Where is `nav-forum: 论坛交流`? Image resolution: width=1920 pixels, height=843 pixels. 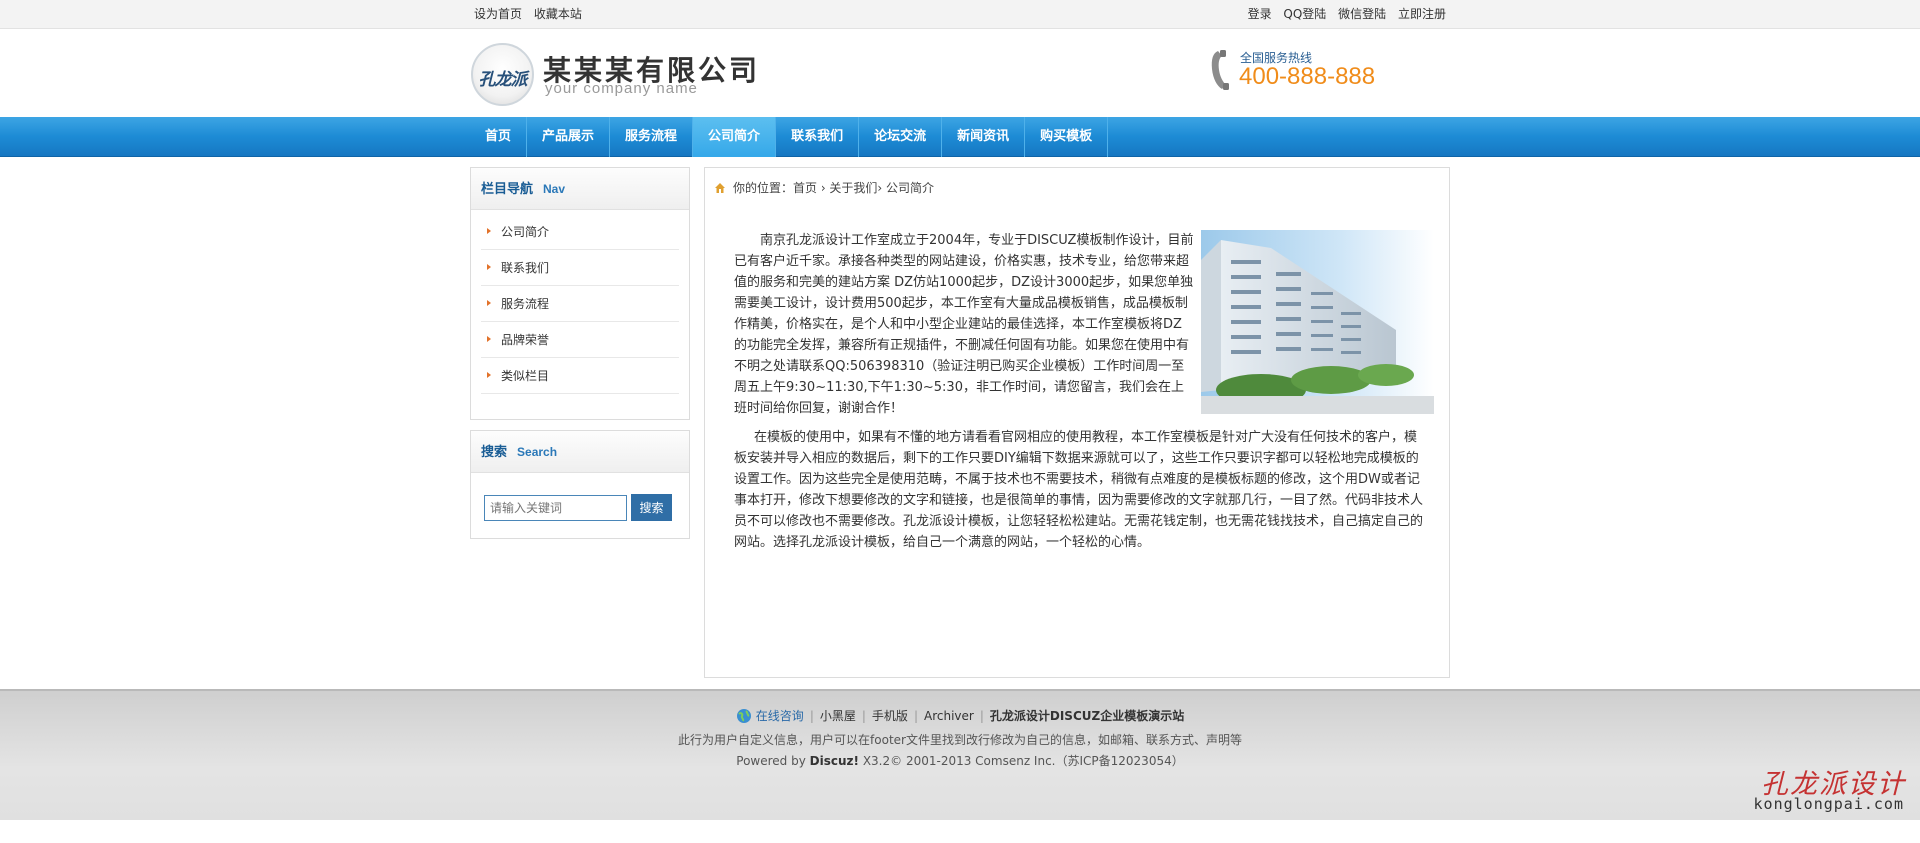 nav-forum: 论坛交流 is located at coordinates (901, 137).